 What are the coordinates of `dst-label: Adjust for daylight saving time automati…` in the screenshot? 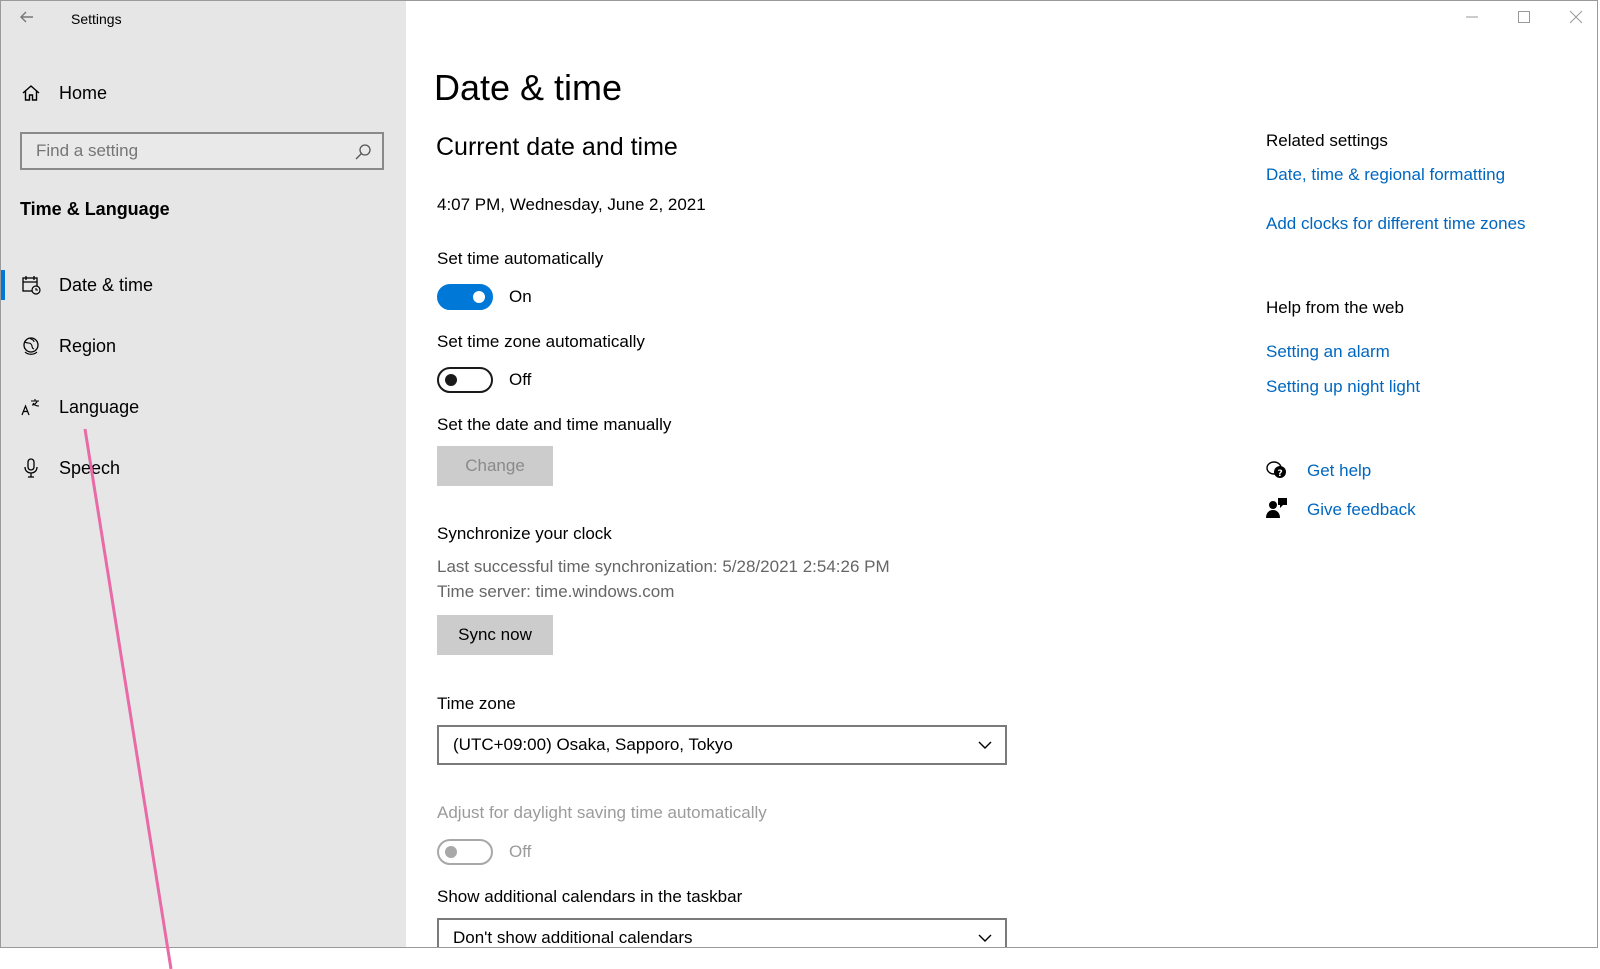 It's located at (602, 812).